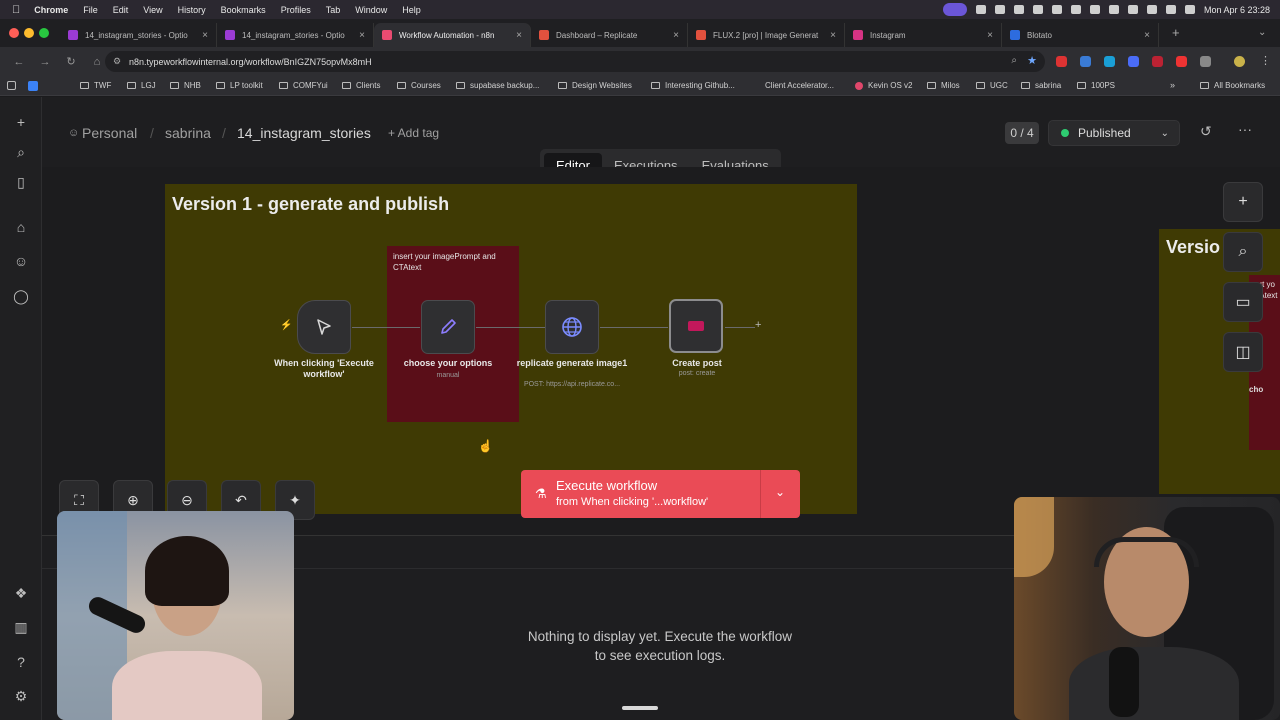 This screenshot has height=720, width=1280. I want to click on more-options-icon: ···, so click(1245, 129).